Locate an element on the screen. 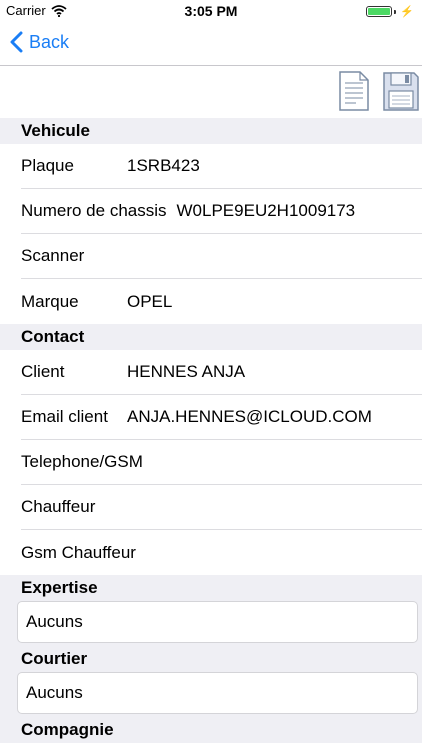  marque-value: OPEL is located at coordinates (150, 301).